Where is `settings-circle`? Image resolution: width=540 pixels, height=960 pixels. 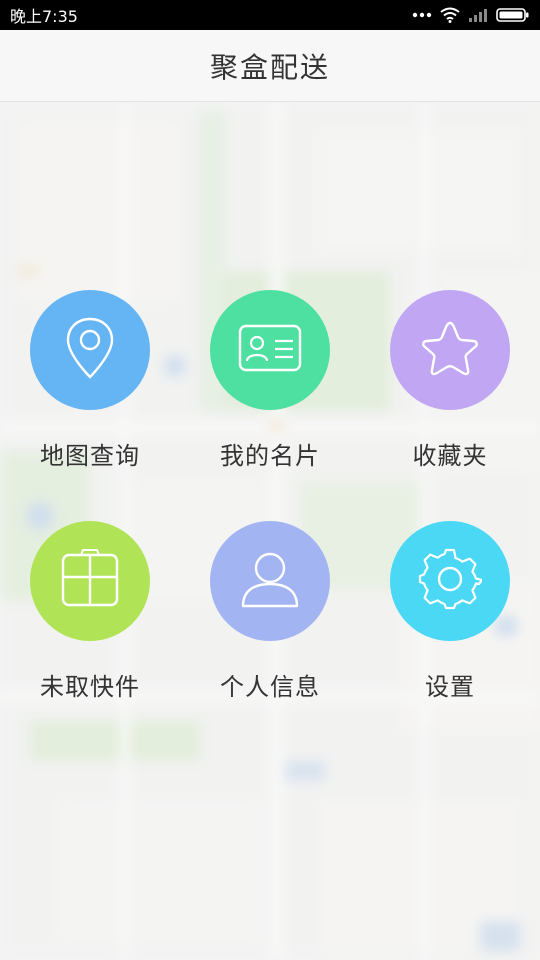 settings-circle is located at coordinates (450, 581).